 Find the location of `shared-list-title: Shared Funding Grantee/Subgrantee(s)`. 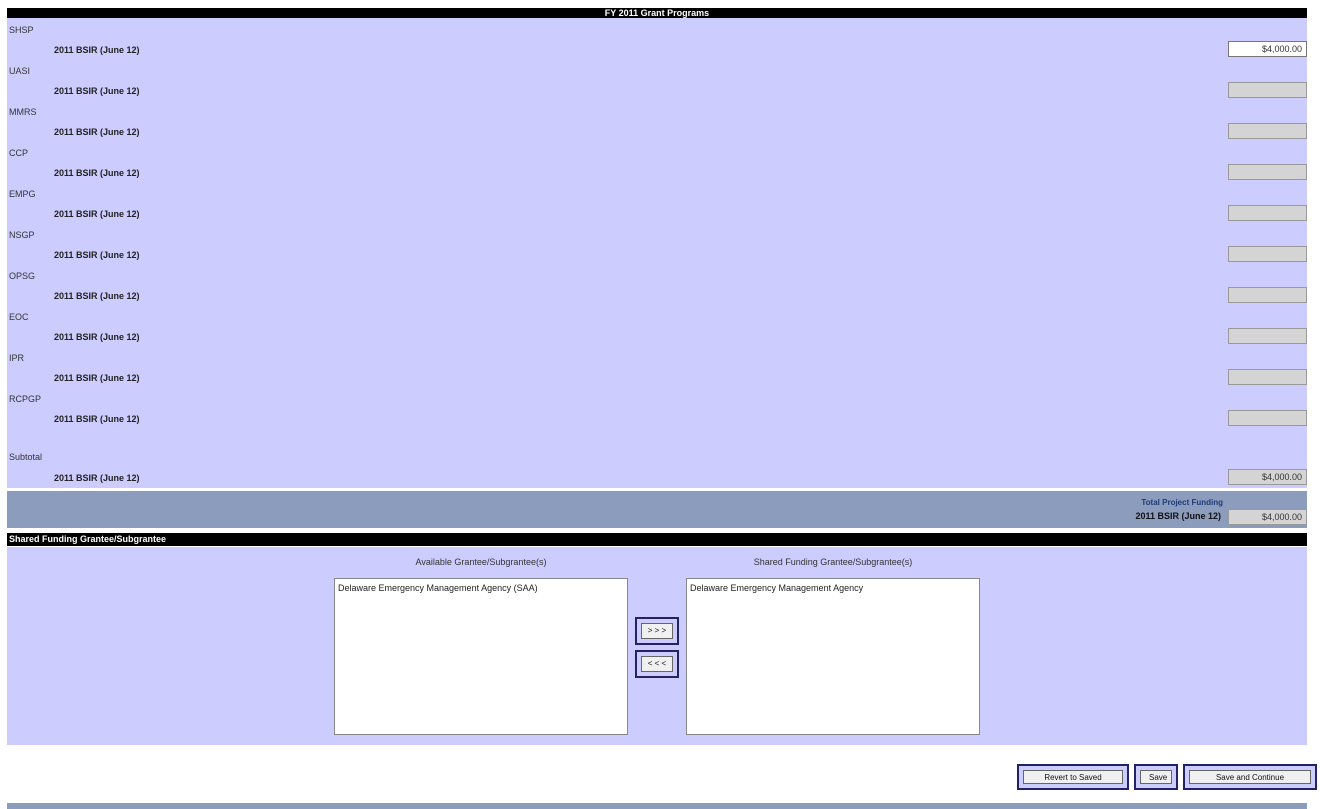

shared-list-title: Shared Funding Grantee/Subgrantee(s) is located at coordinates (833, 562).